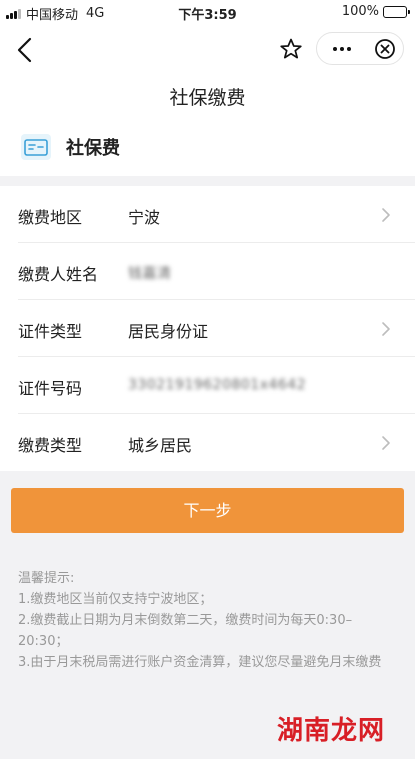  What do you see at coordinates (93, 148) in the screenshot?
I see `service-name: 社保费` at bounding box center [93, 148].